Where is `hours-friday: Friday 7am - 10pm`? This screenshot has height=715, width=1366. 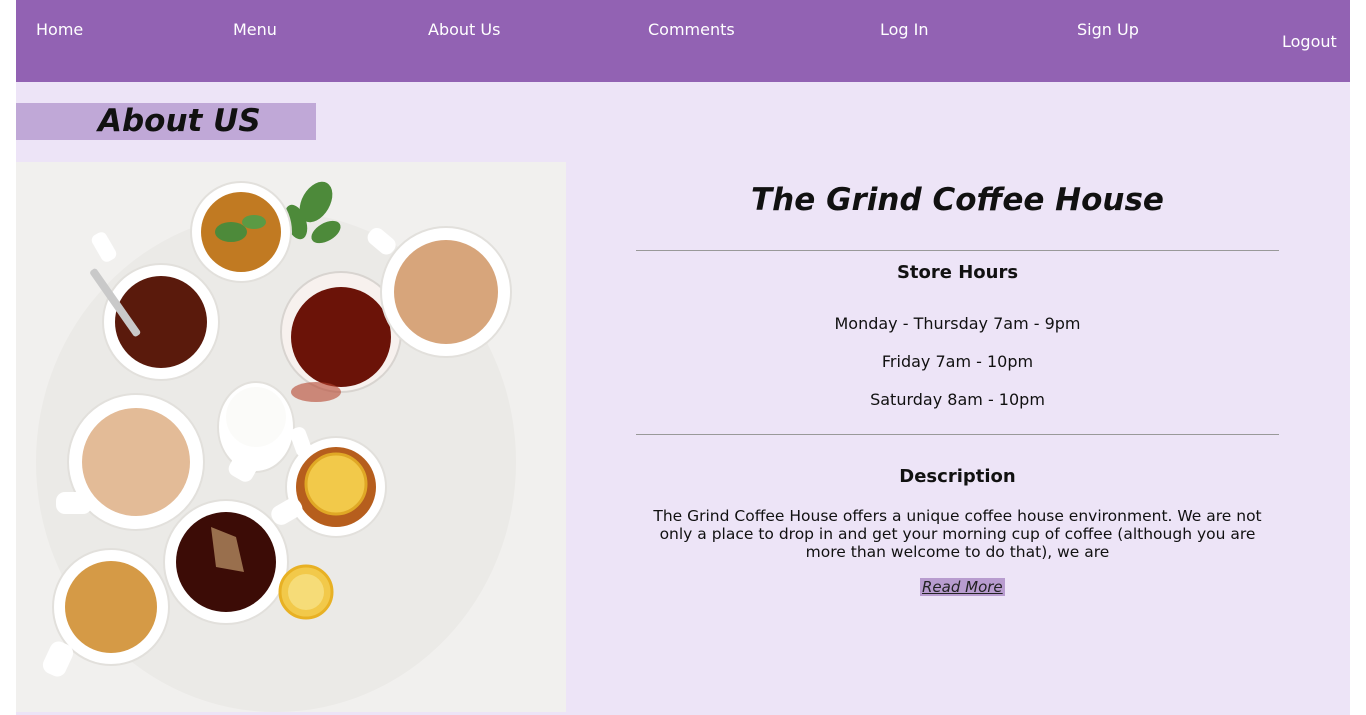 hours-friday: Friday 7am - 10pm is located at coordinates (957, 361).